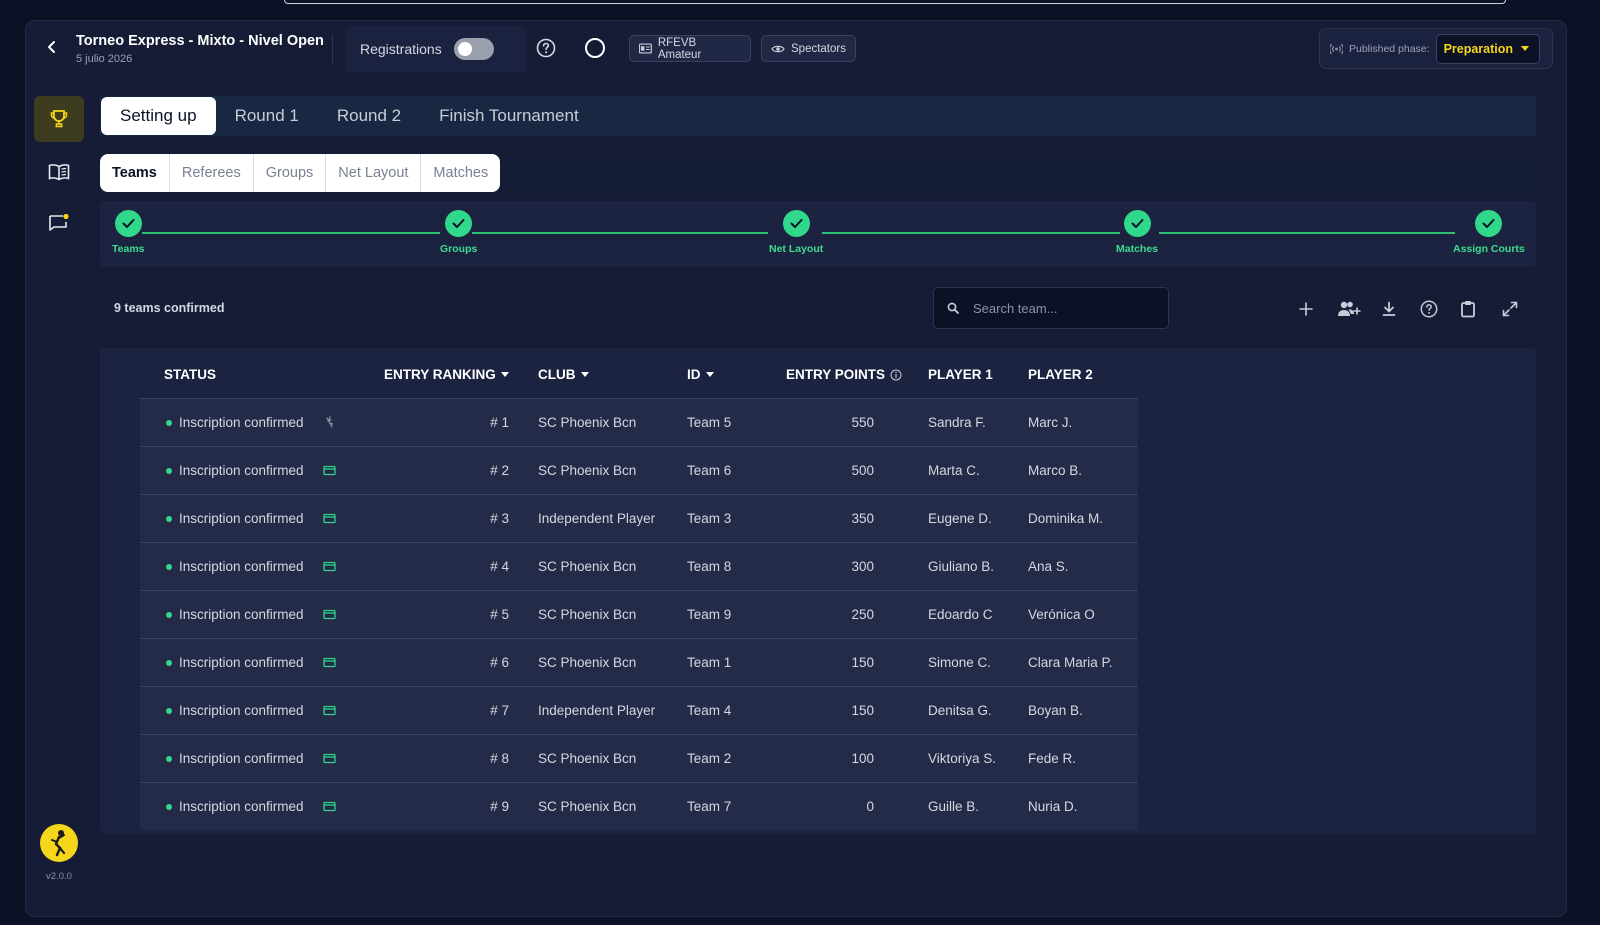 This screenshot has width=1600, height=925. Describe the element at coordinates (134, 173) in the screenshot. I see `subtab-teams: Teams` at that location.